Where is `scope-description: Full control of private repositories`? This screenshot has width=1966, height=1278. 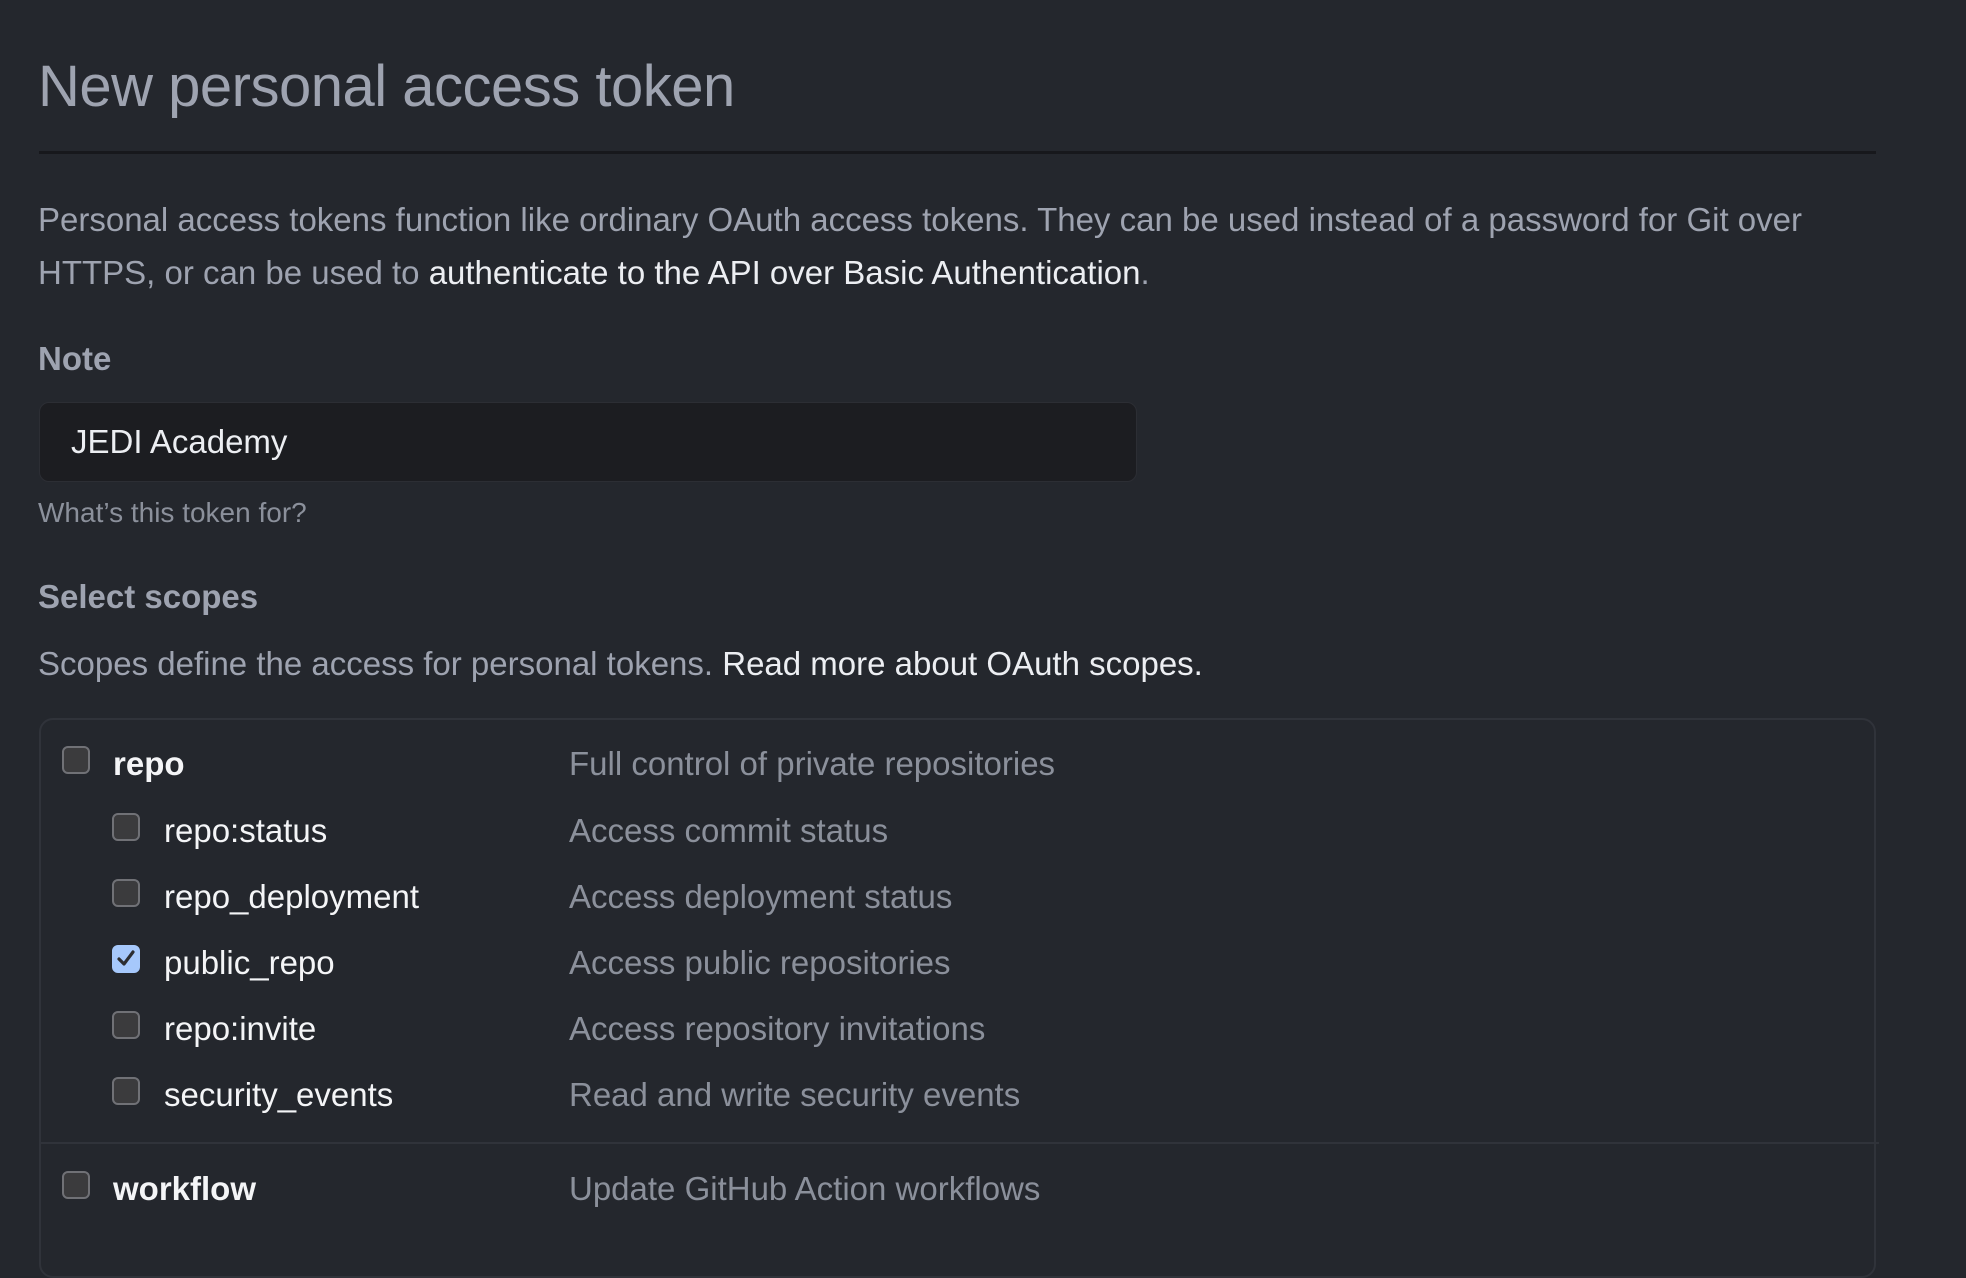
scope-description: Full control of private repositories is located at coordinates (812, 763).